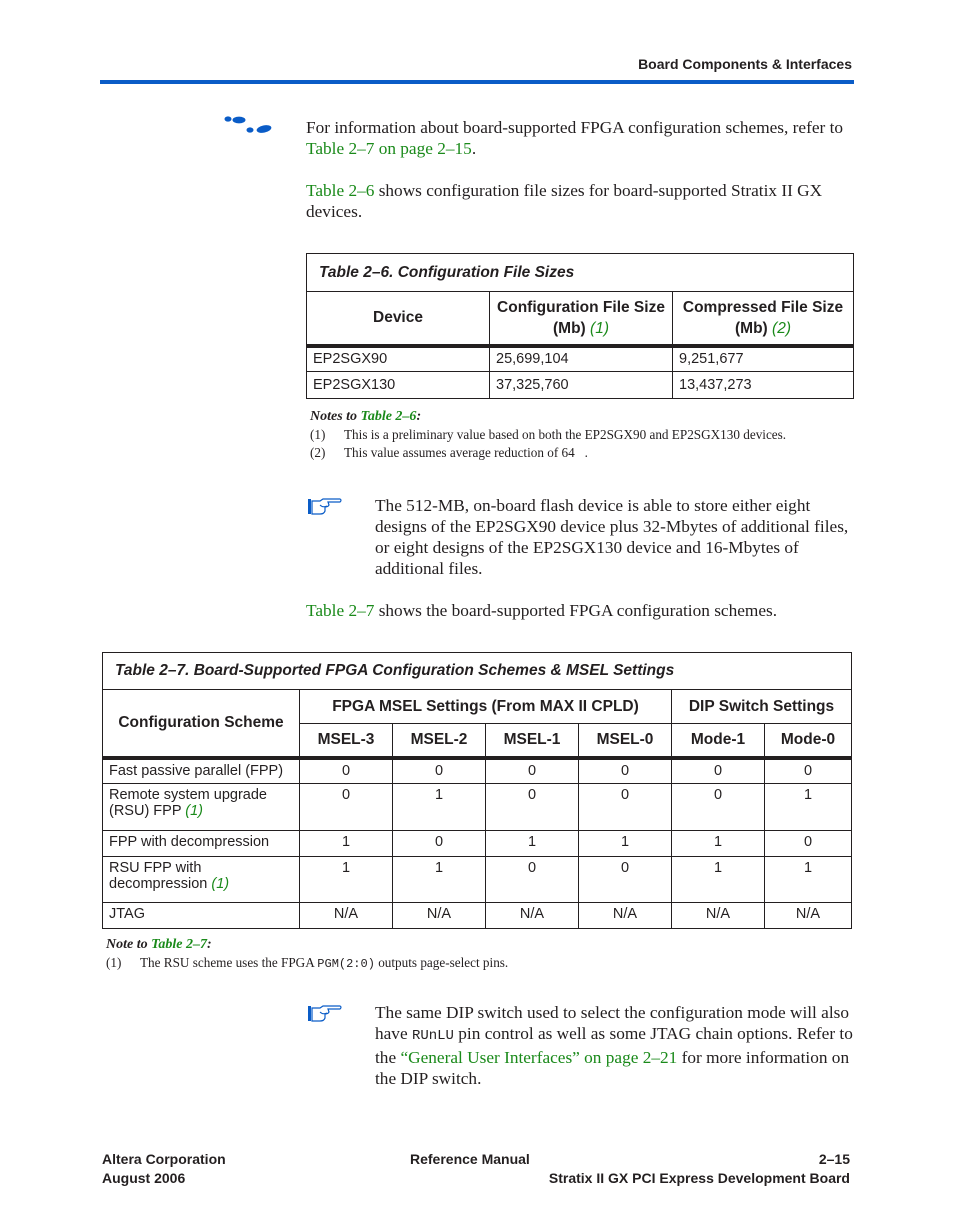  I want to click on table-row: Fast passive parallel (FPP) 0 0 0 0 0 0, so click(477, 770).